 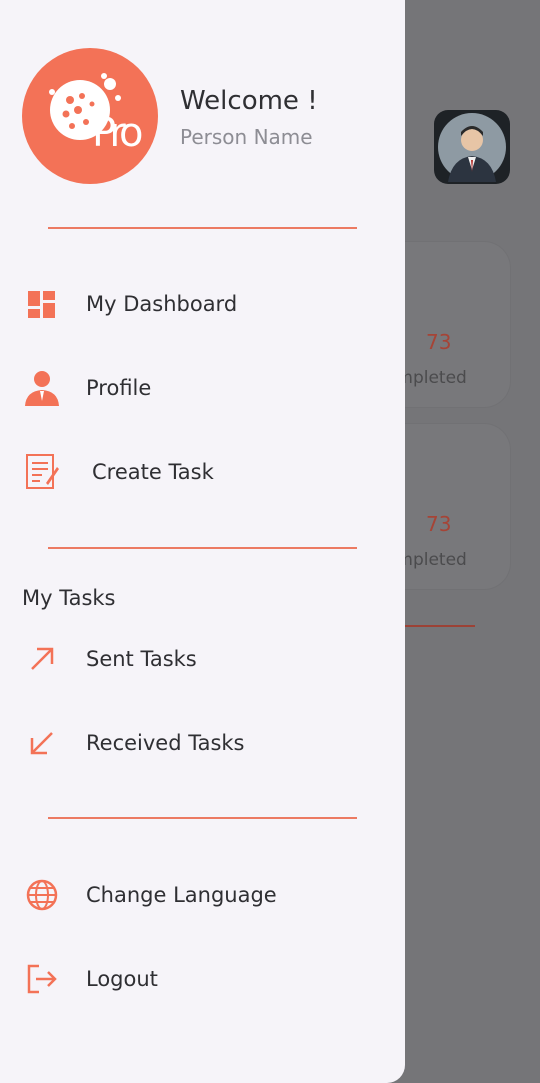 I want to click on menu-item-change-language: Change Language, so click(x=202, y=895).